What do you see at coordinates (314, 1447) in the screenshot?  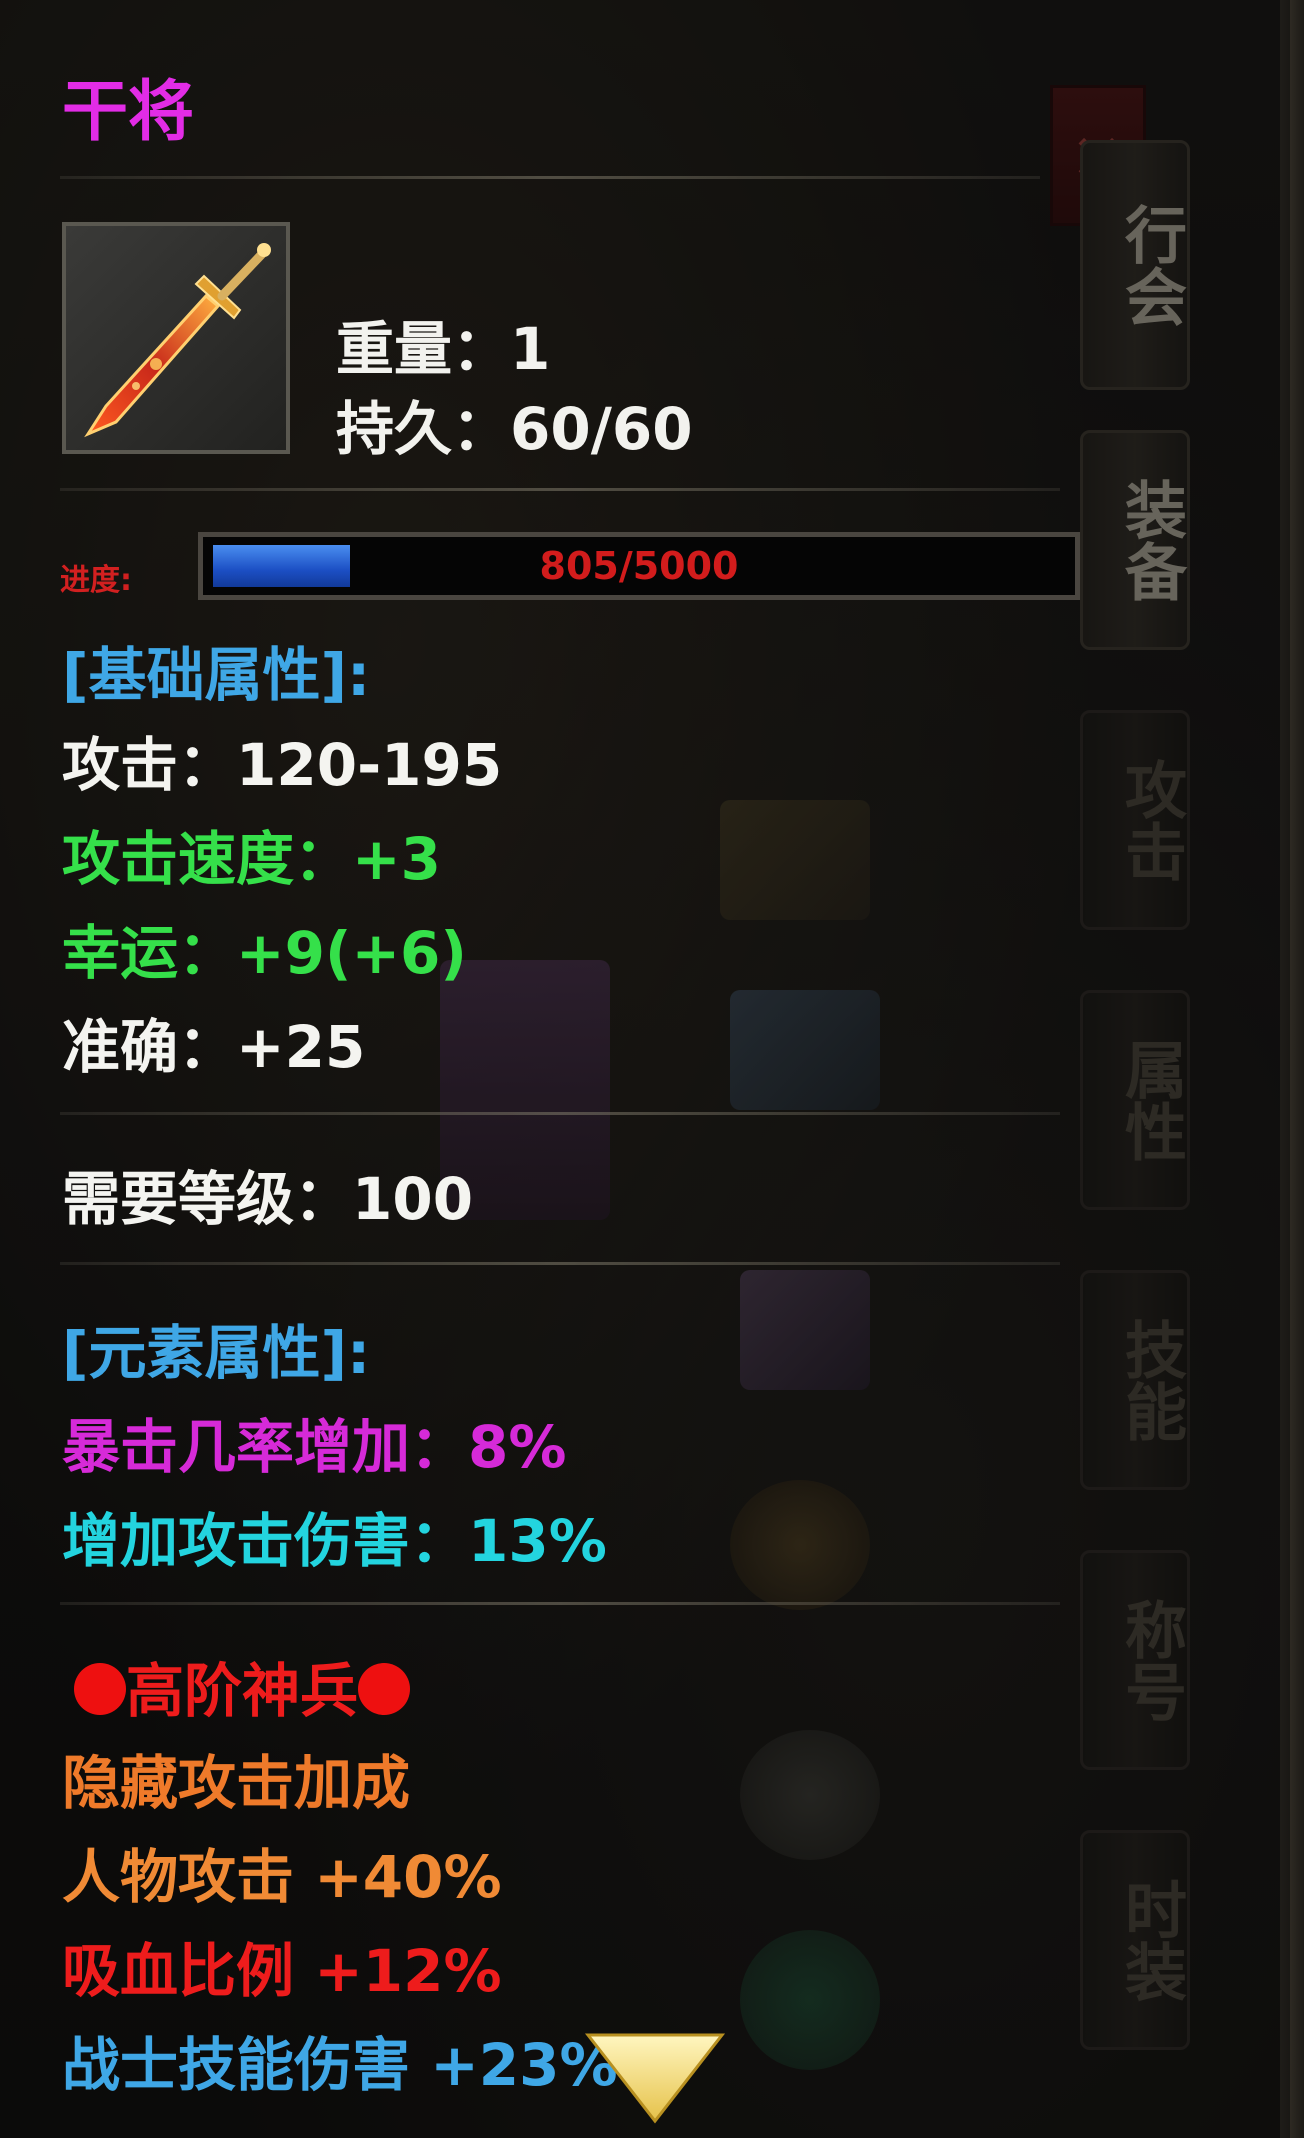 I see `crit-chance-stat: 暴击几率增加：8%` at bounding box center [314, 1447].